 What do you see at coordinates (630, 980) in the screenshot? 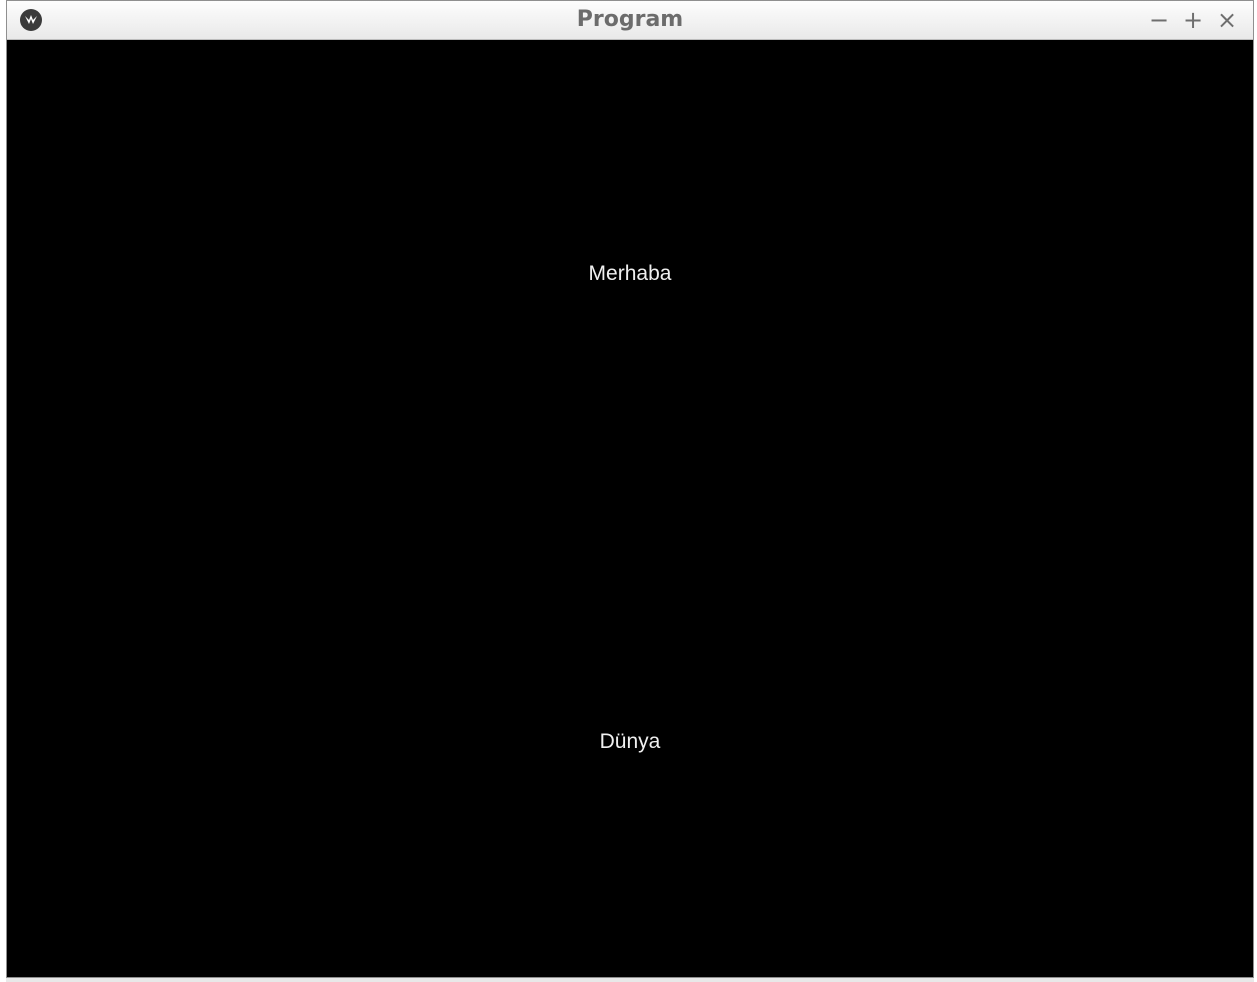
I see `window-bottom-edge` at bounding box center [630, 980].